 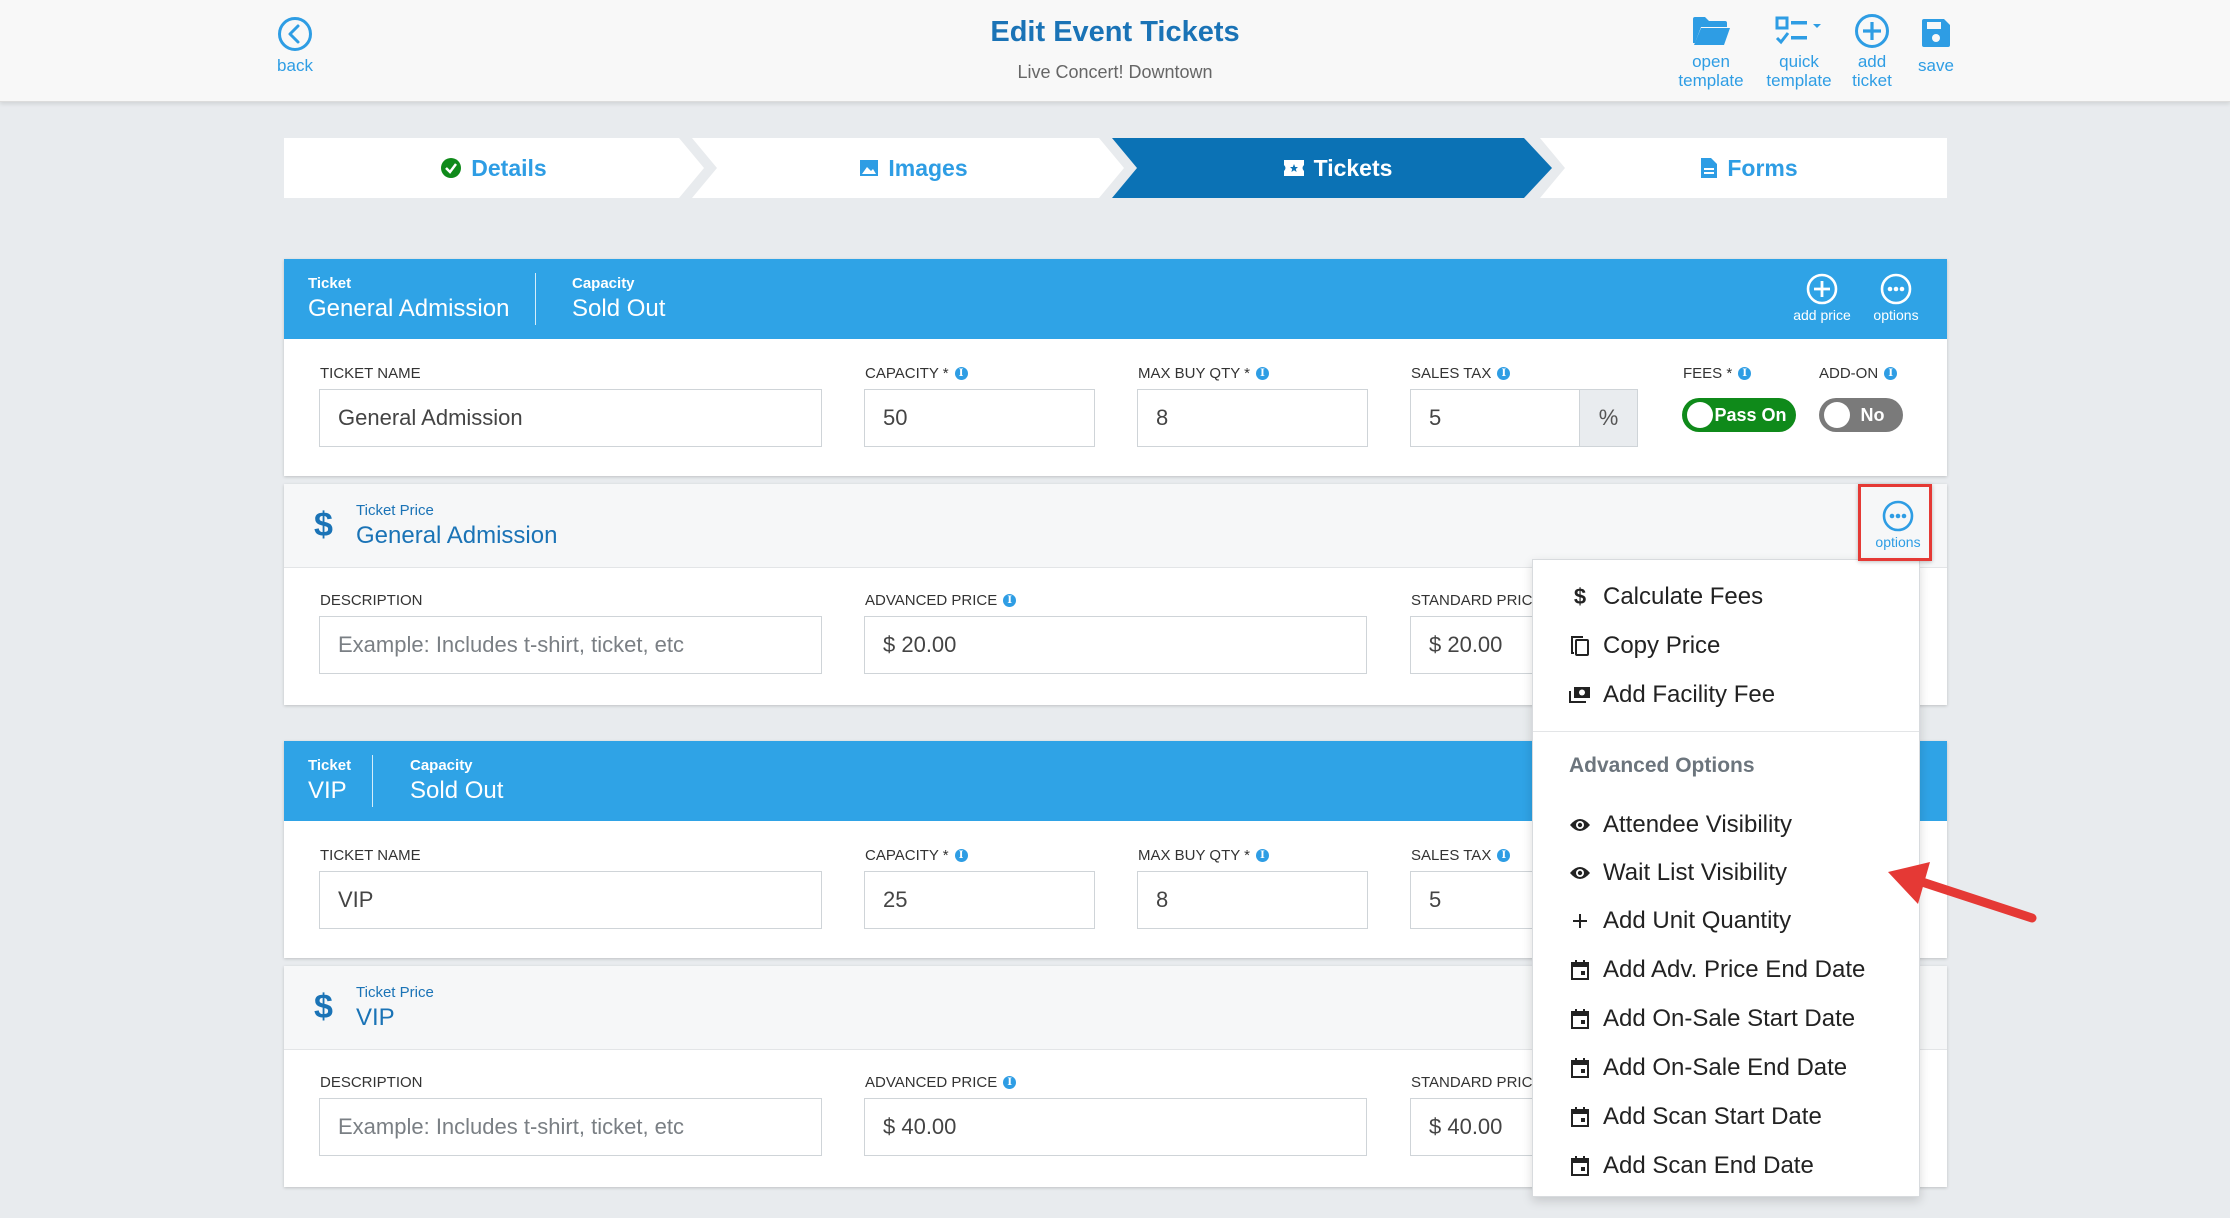 I want to click on quick-template-button: quick template, so click(x=1799, y=50).